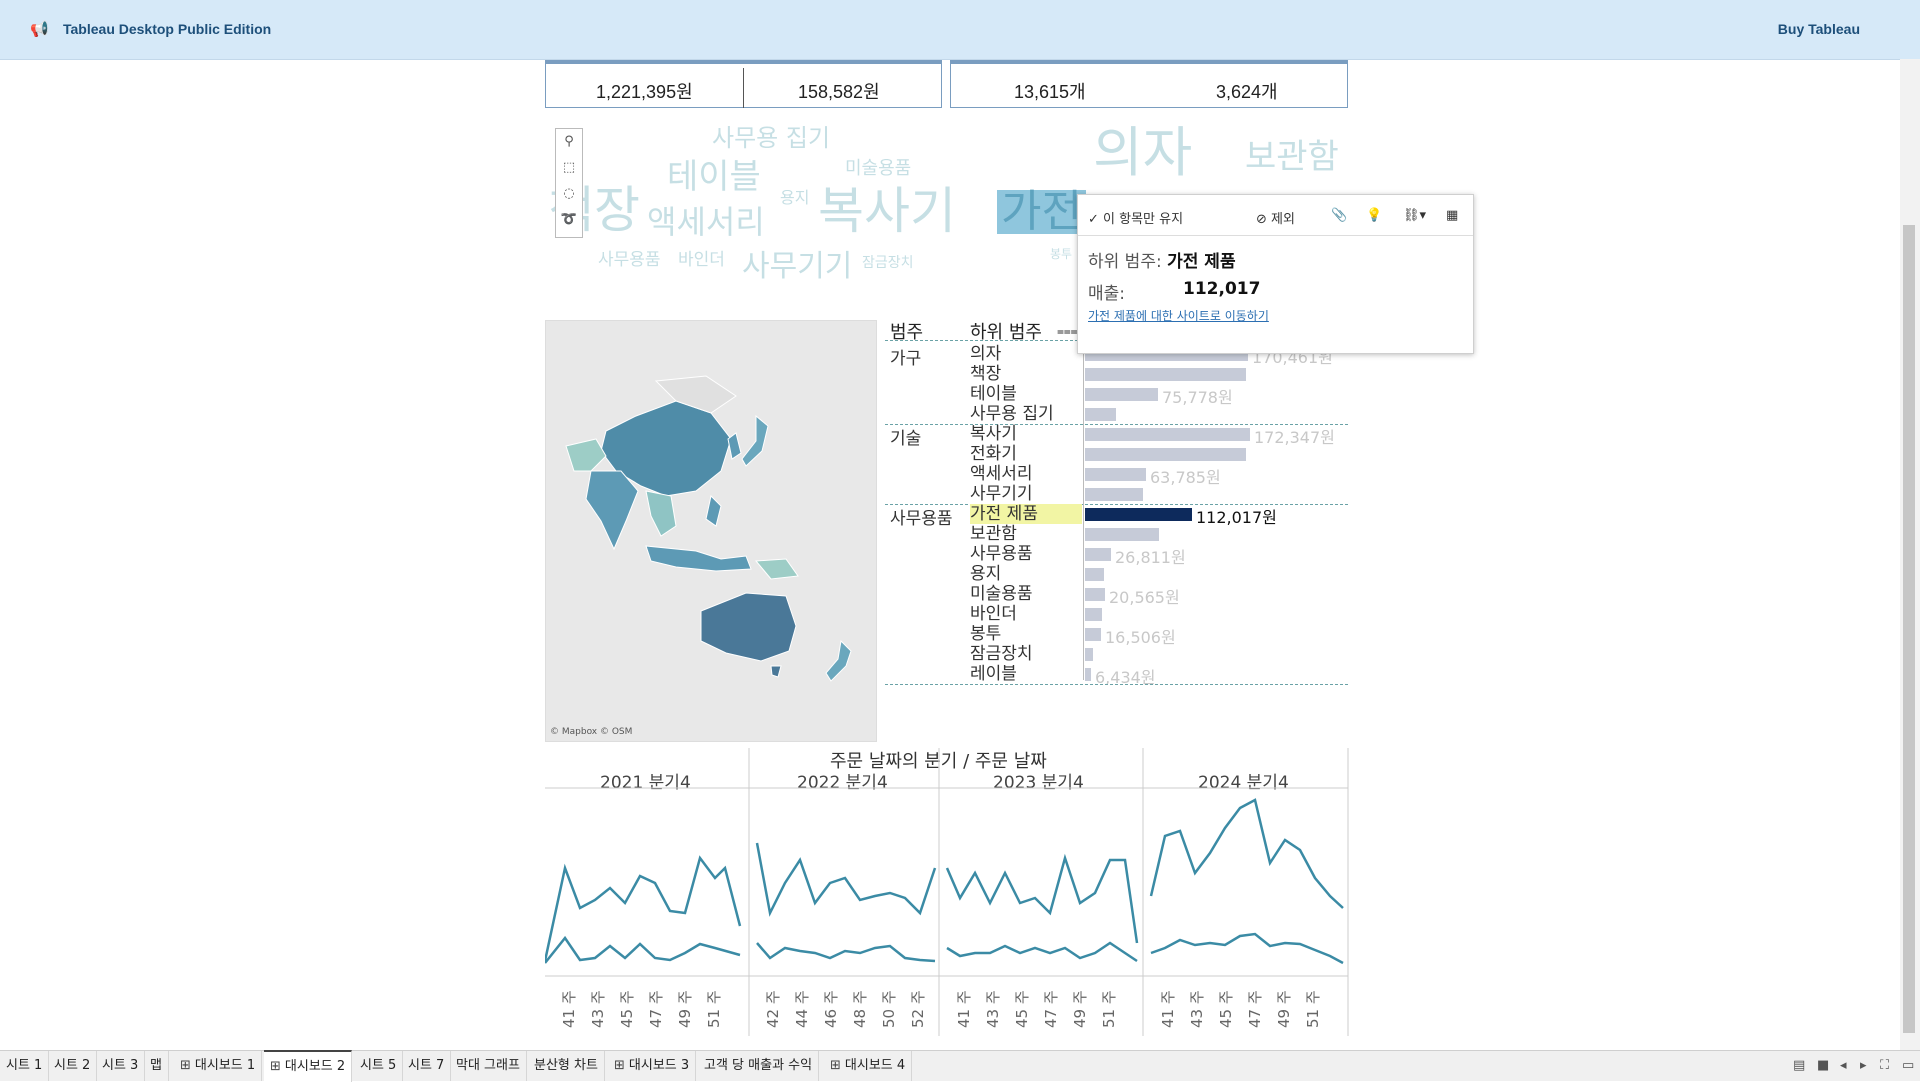 Image resolution: width=1920 pixels, height=1082 pixels. What do you see at coordinates (1012, 414) in the screenshot?
I see `subcategory-label: 사무용 집기` at bounding box center [1012, 414].